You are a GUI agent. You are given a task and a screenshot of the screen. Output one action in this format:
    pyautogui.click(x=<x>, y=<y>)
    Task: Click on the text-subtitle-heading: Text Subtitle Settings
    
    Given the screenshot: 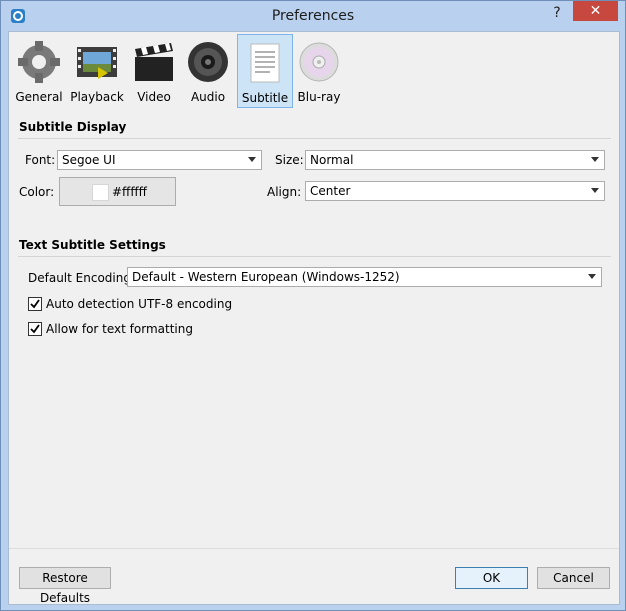 What is the action you would take?
    pyautogui.click(x=92, y=245)
    